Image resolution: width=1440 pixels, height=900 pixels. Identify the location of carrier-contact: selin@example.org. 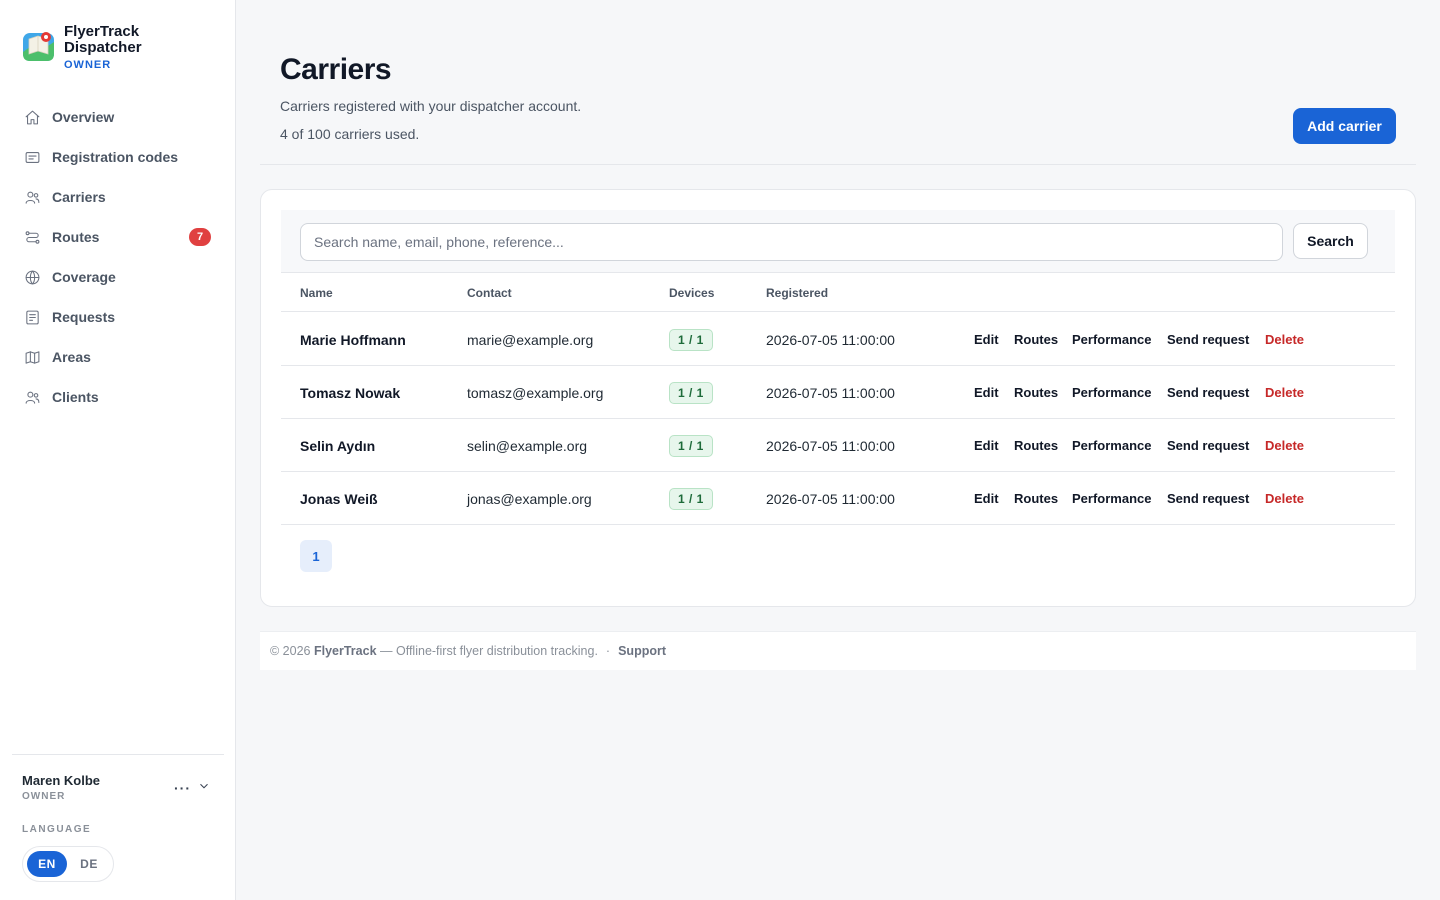
(527, 445).